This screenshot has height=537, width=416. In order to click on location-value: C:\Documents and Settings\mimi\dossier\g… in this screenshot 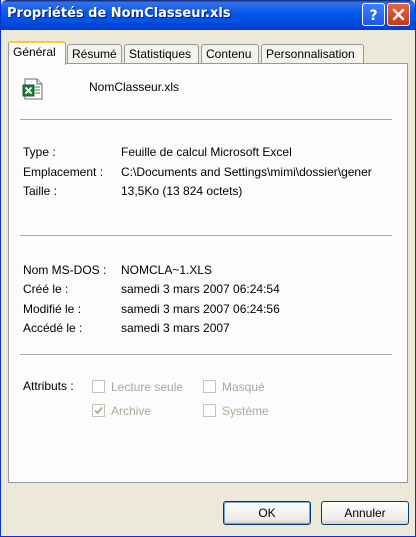, I will do `click(246, 172)`.